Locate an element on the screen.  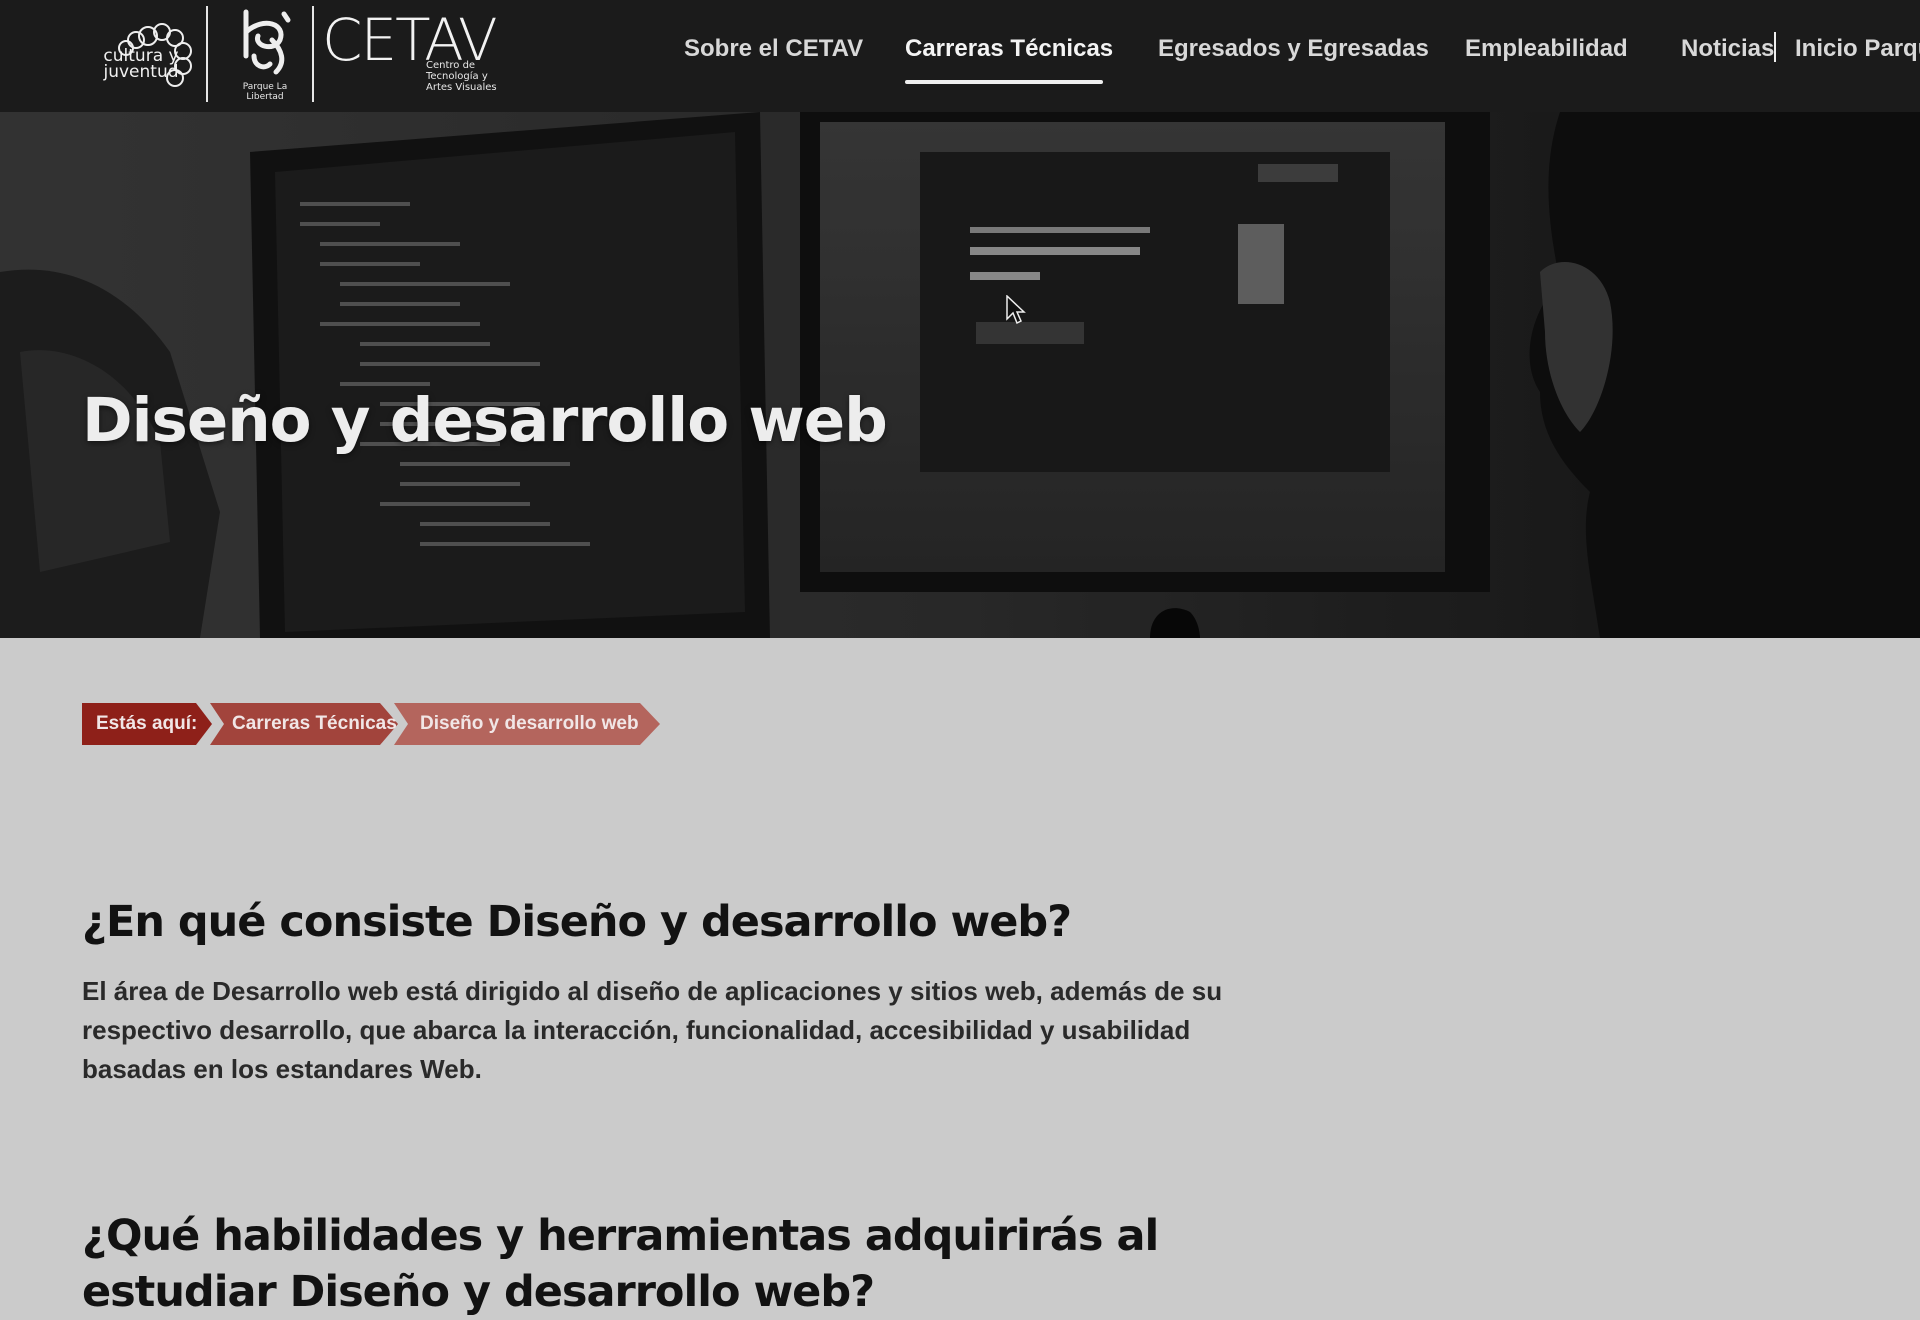
nav-egresados: Egresados y Egresadas is located at coordinates (1293, 51).